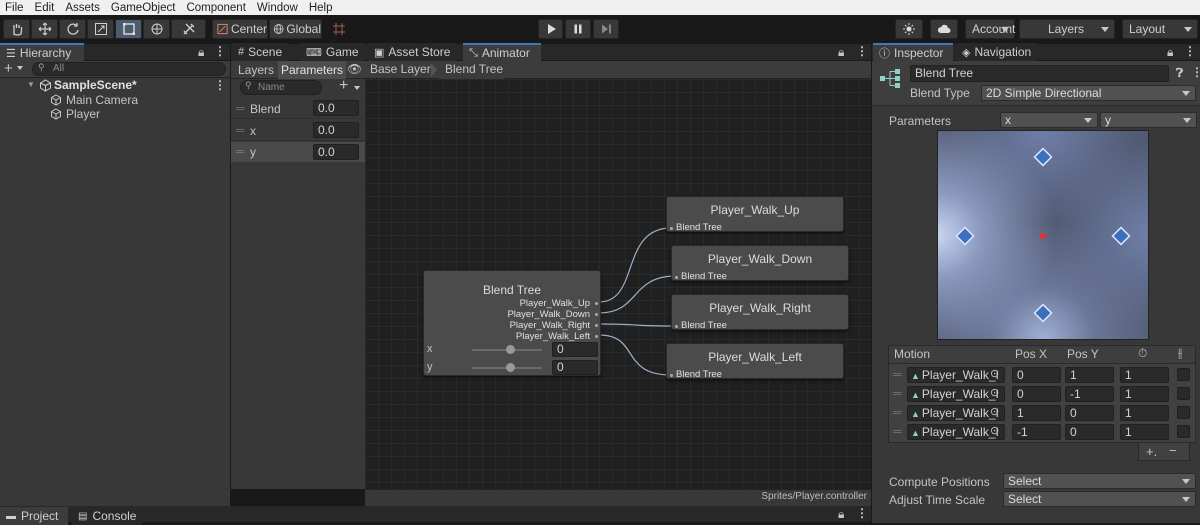 The height and width of the screenshot is (525, 1200). Describe the element at coordinates (1039, 73) in the screenshot. I see `object-name-input: Blend Tree` at that location.